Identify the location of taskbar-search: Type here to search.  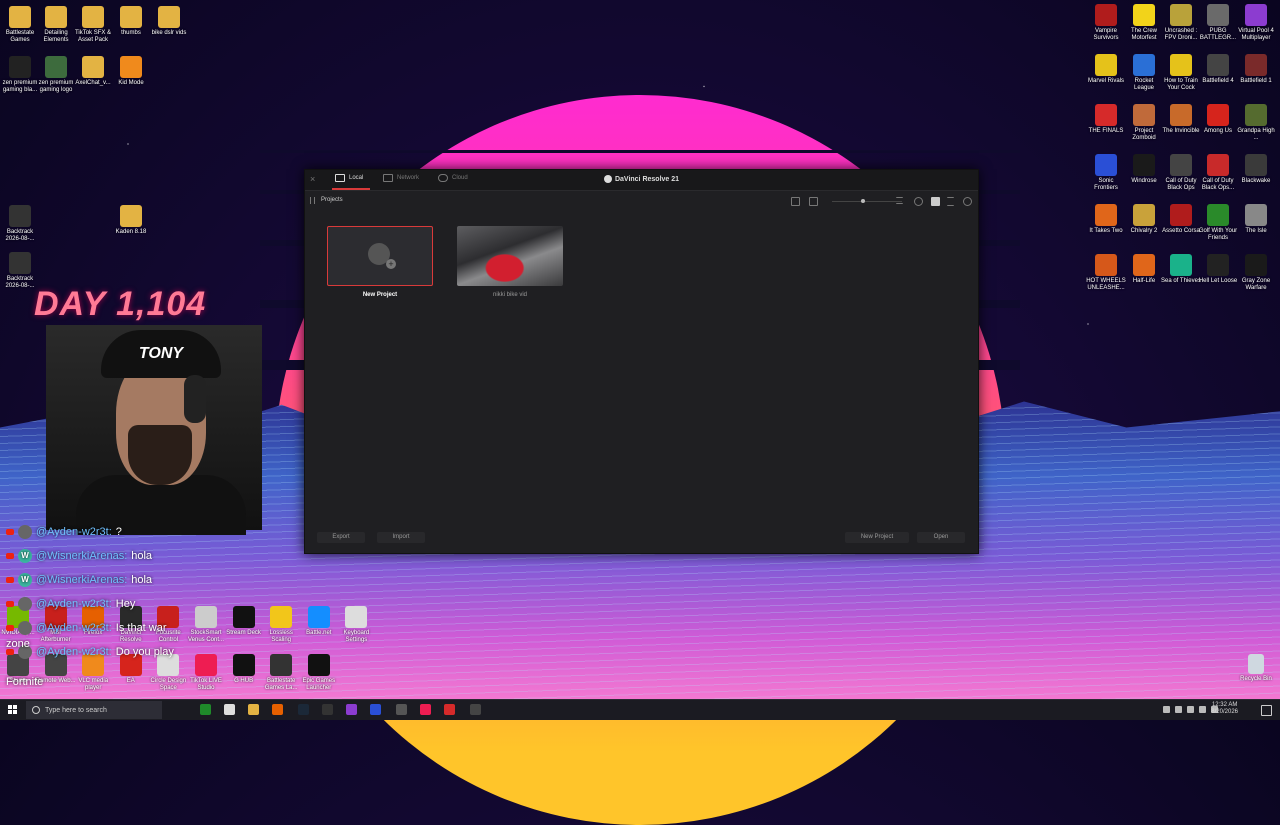
(94, 710).